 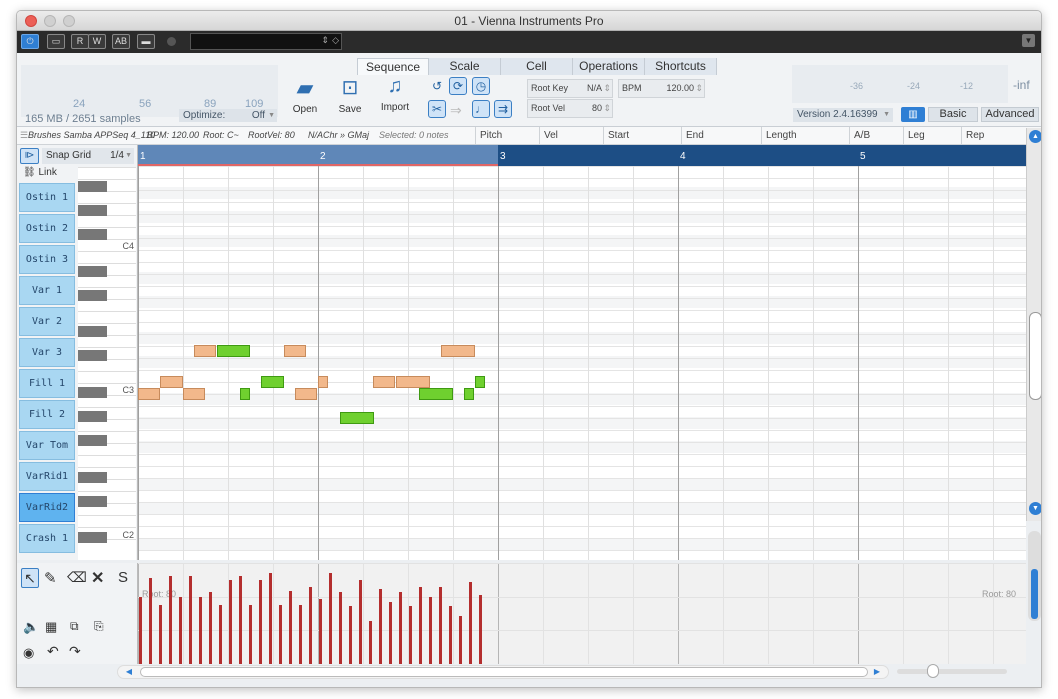 I want to click on root-vel-field: Root Vel 80 ⇕, so click(x=570, y=108).